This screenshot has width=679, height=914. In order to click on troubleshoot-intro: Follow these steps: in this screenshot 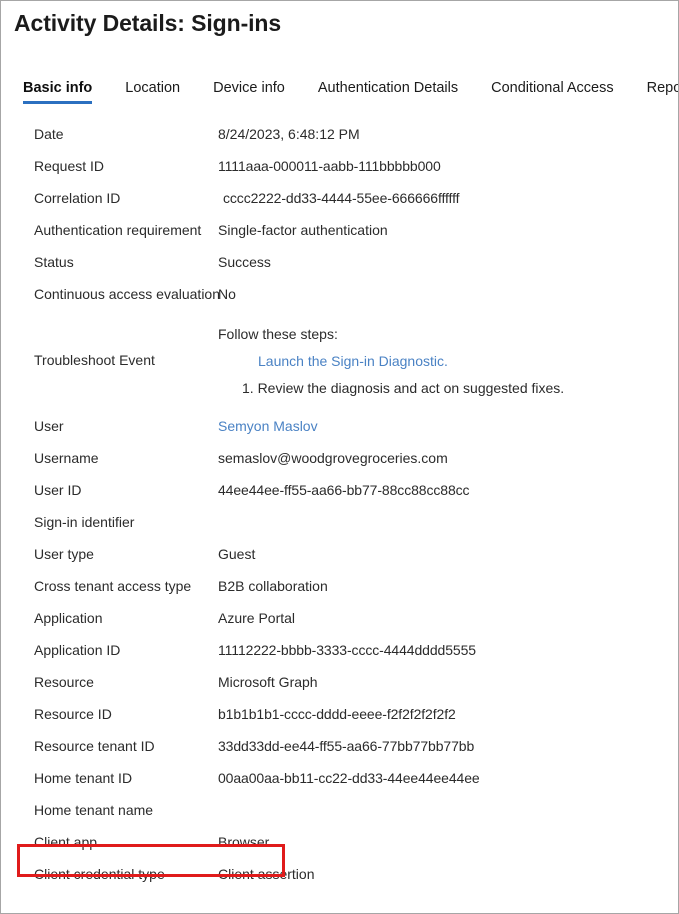, I will do `click(278, 333)`.